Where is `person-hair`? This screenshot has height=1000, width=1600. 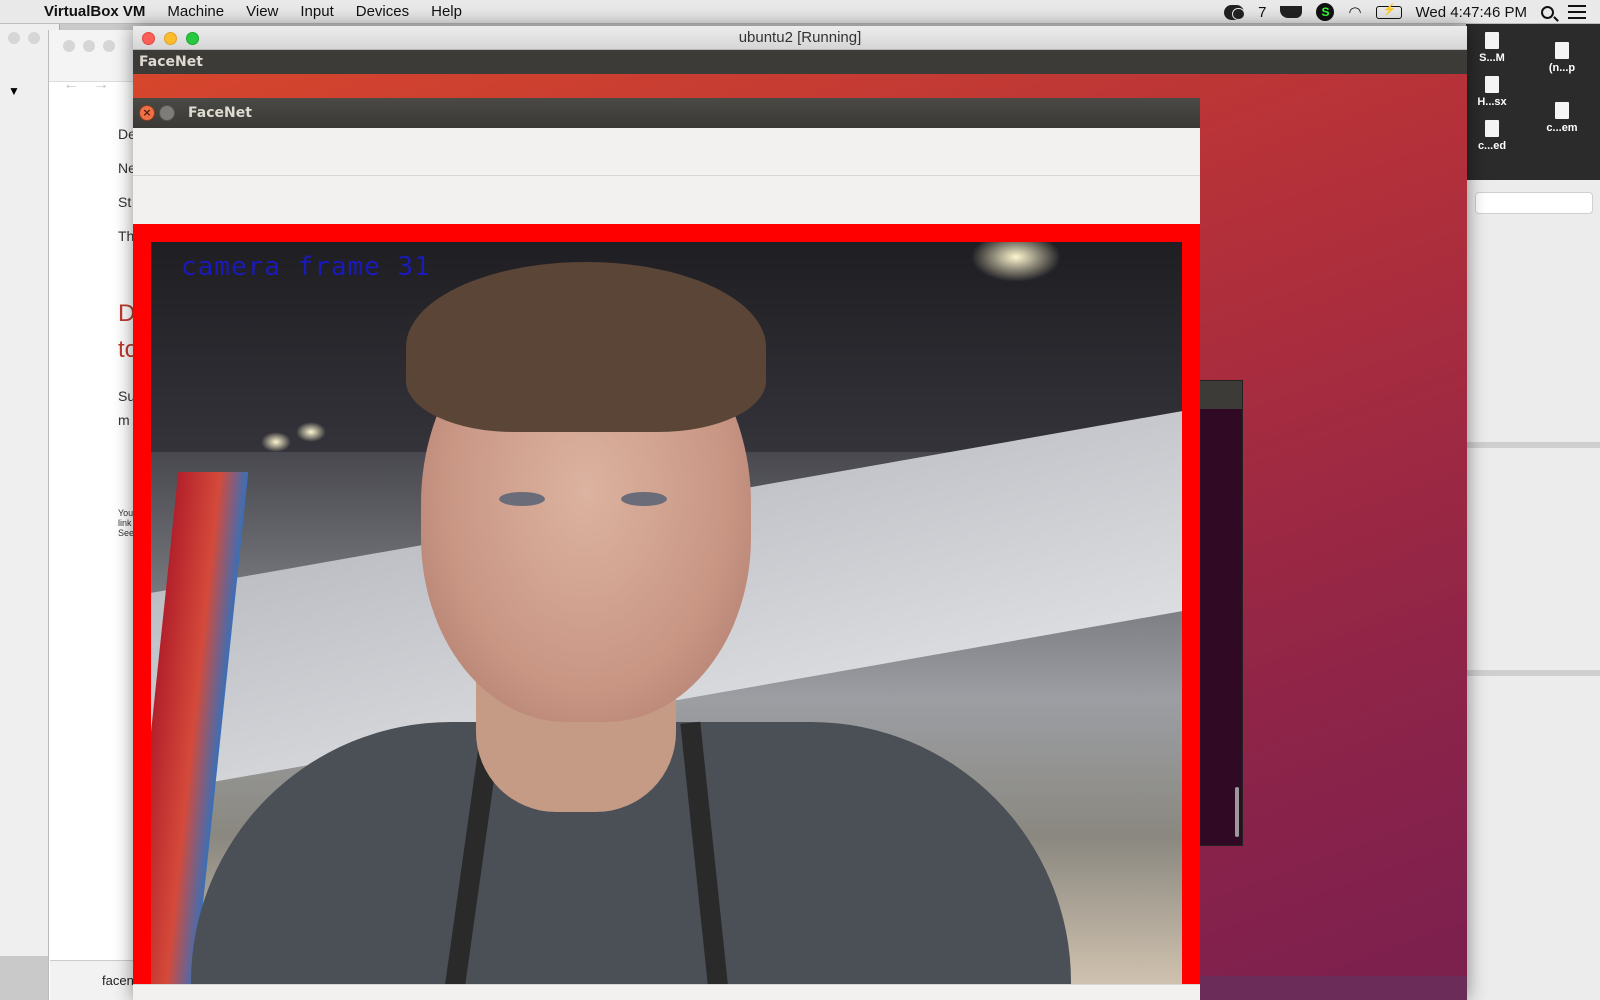
person-hair is located at coordinates (586, 347).